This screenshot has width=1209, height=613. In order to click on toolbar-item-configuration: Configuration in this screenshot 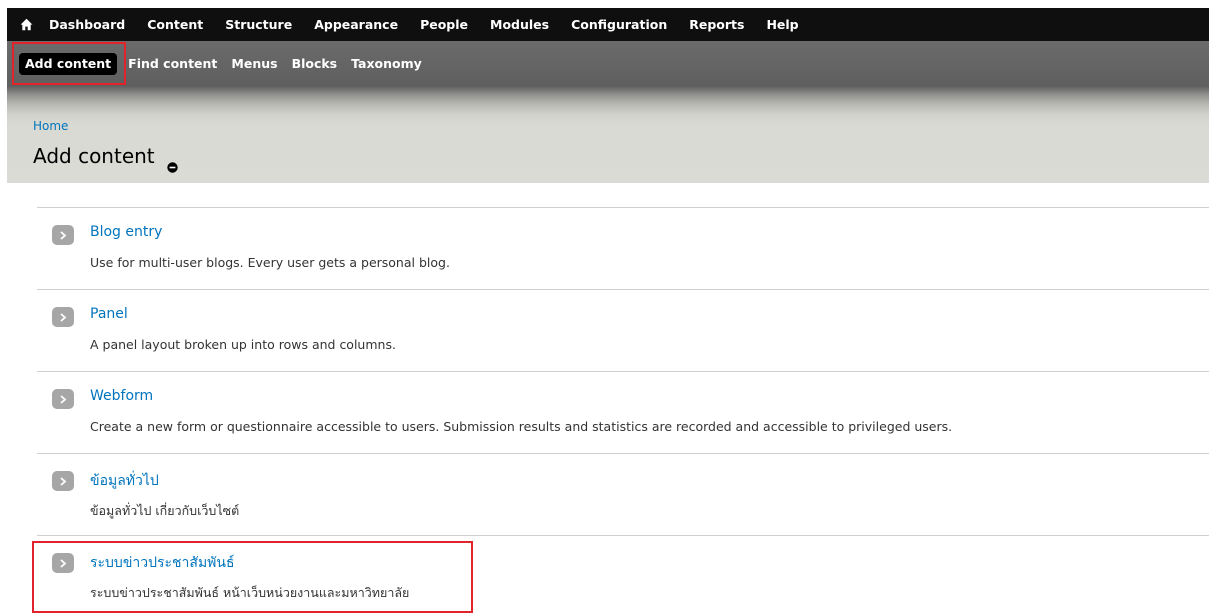, I will do `click(619, 24)`.